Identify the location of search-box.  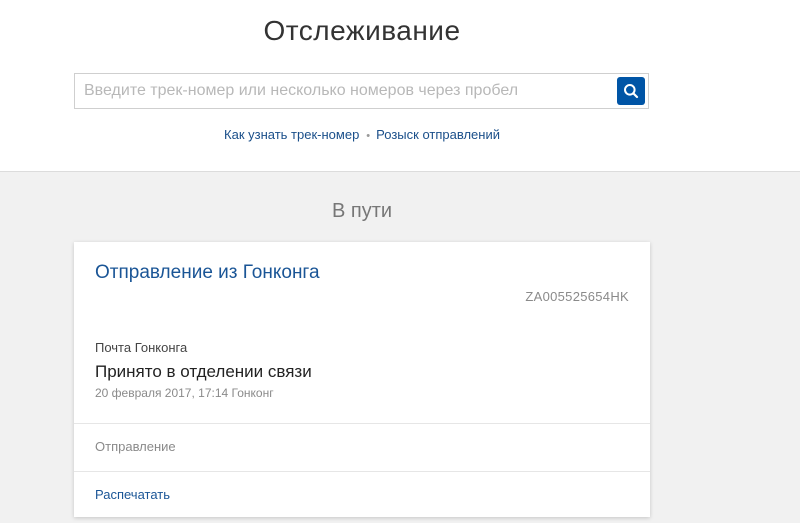
(361, 91).